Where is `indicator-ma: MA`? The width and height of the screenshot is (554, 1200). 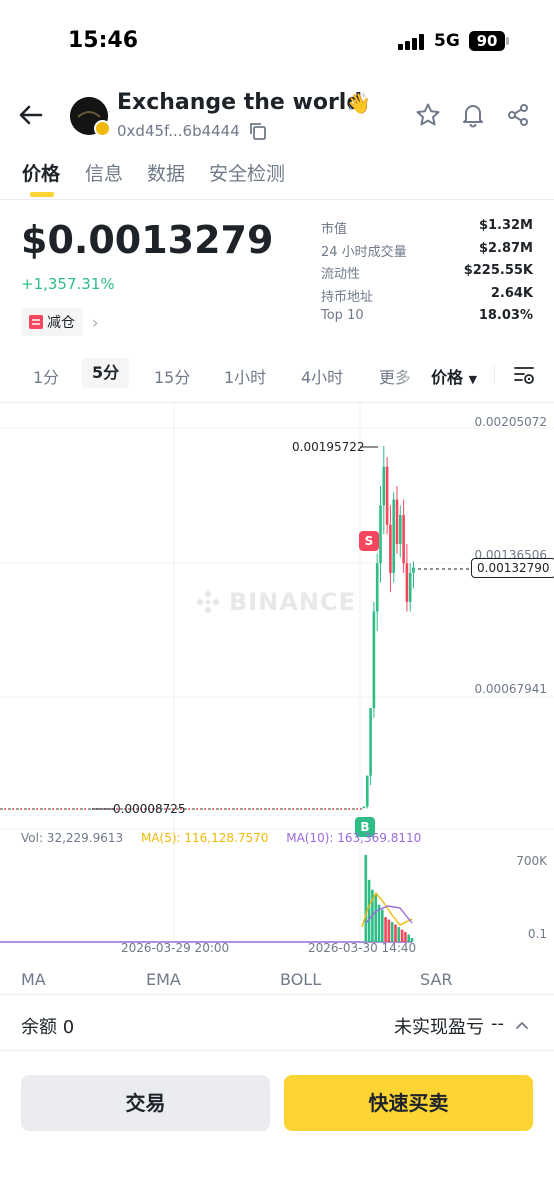
indicator-ma: MA is located at coordinates (33, 979).